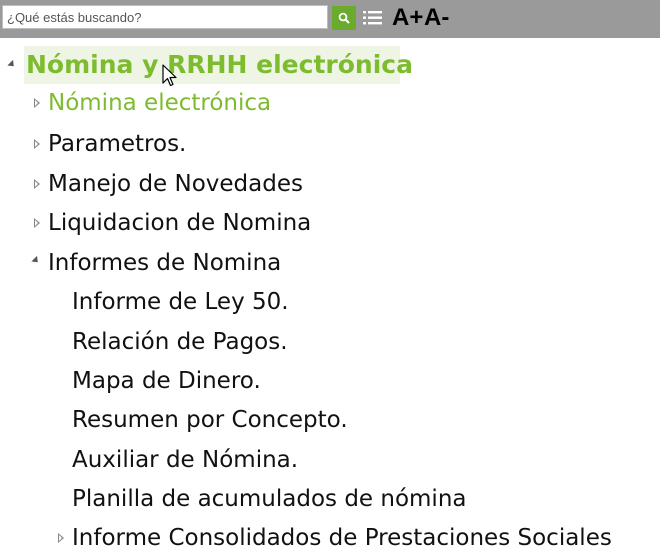 Image resolution: width=660 pixels, height=560 pixels. I want to click on tree-item-relacion-pagos: Relación de Pagos., so click(180, 342).